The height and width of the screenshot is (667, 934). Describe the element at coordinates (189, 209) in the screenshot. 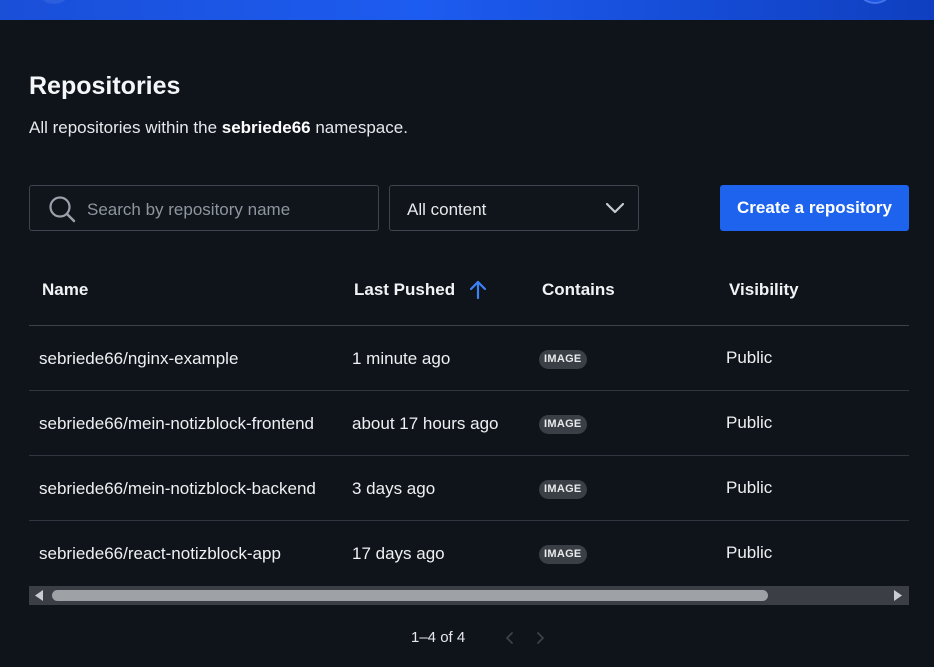

I see `search-placeholder: Search by repository name` at that location.